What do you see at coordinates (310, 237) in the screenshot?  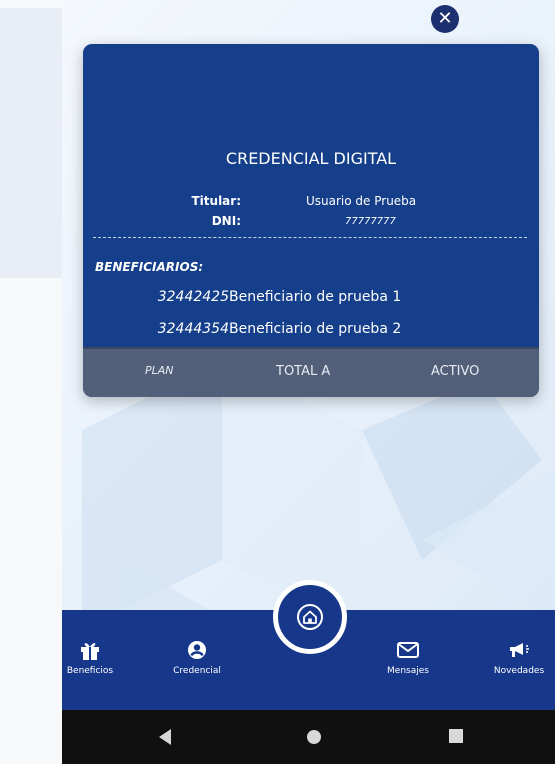 I see `divider` at bounding box center [310, 237].